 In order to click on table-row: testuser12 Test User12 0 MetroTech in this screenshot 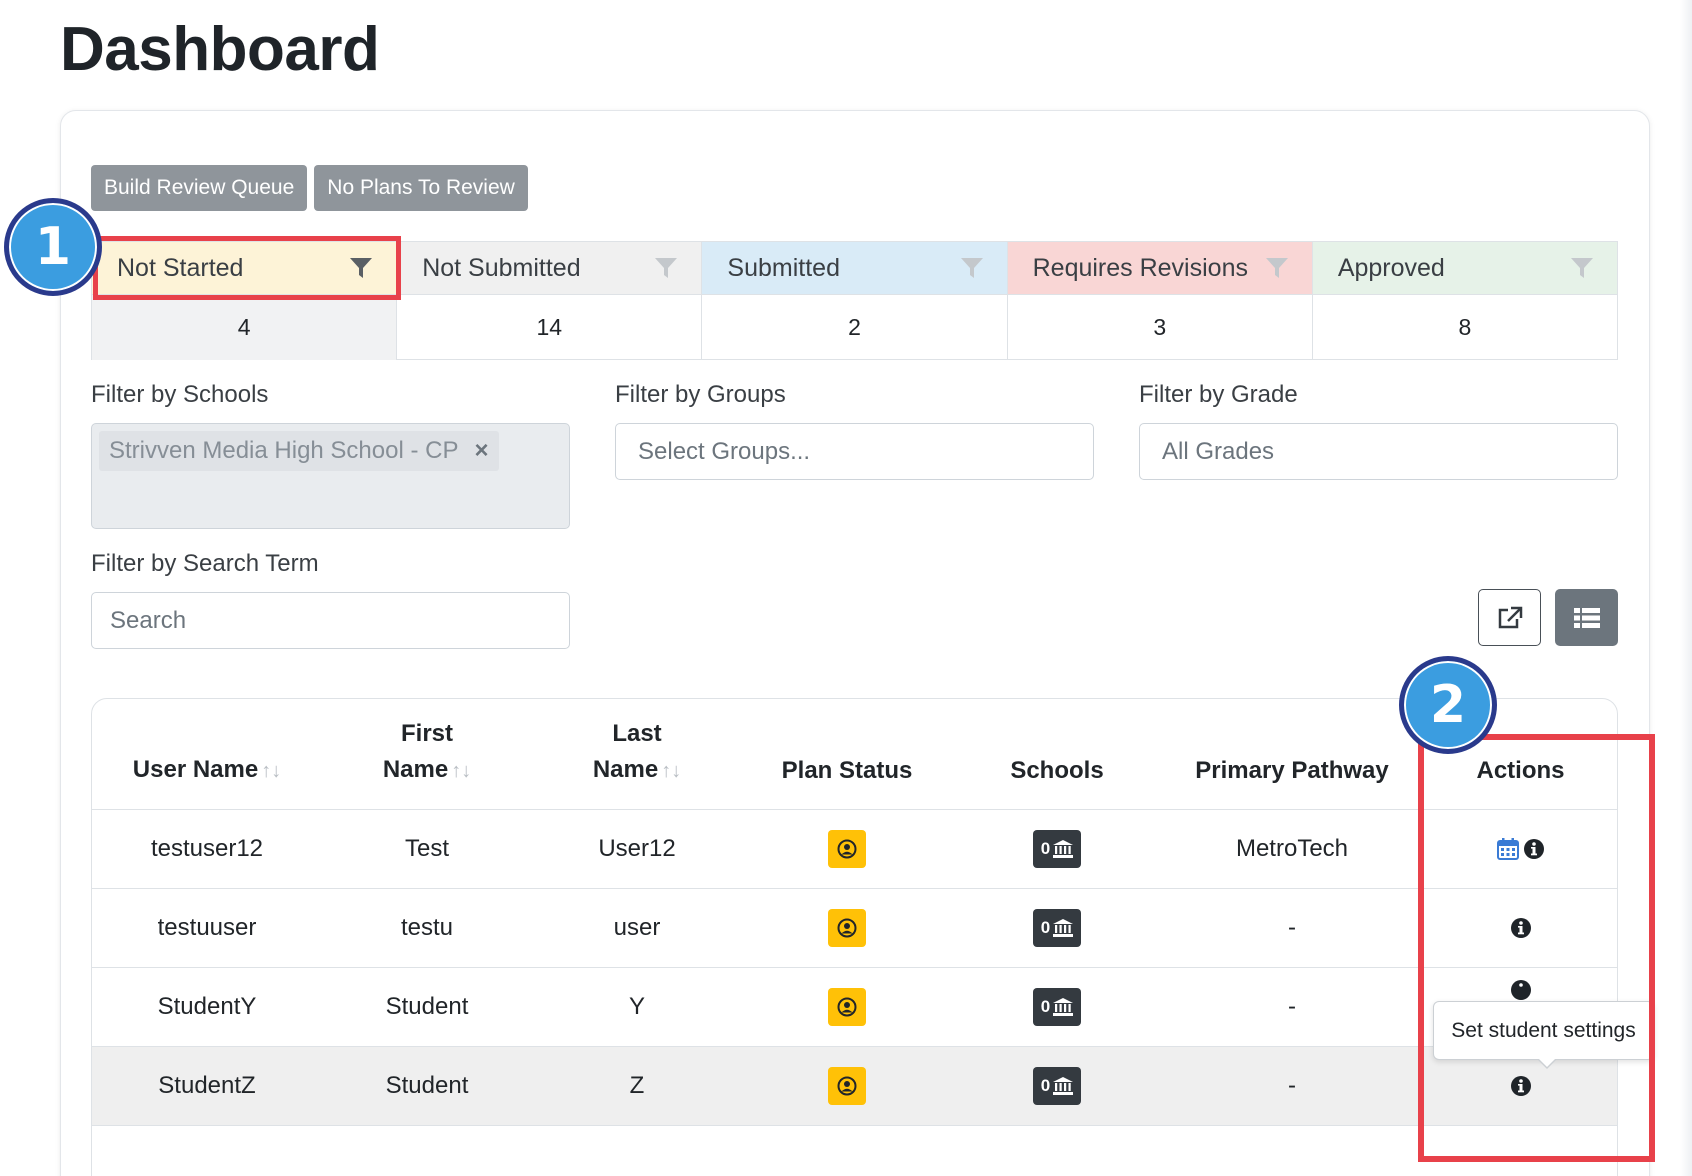, I will do `click(854, 849)`.